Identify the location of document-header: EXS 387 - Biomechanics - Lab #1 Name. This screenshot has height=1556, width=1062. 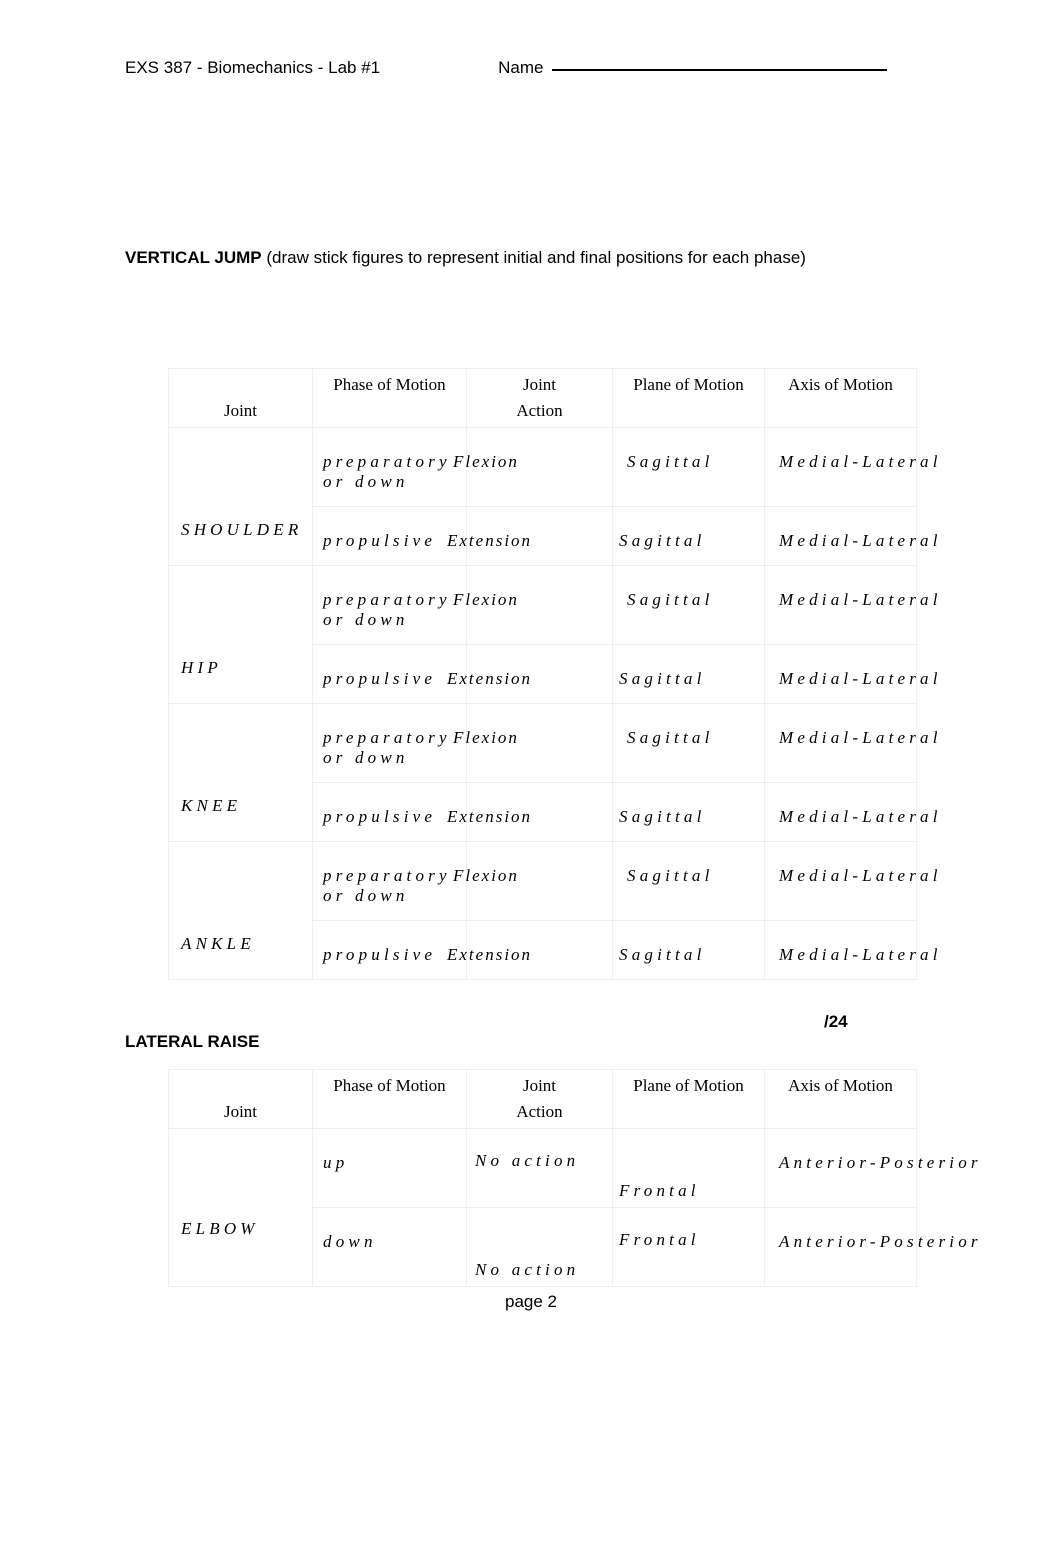
(538, 68).